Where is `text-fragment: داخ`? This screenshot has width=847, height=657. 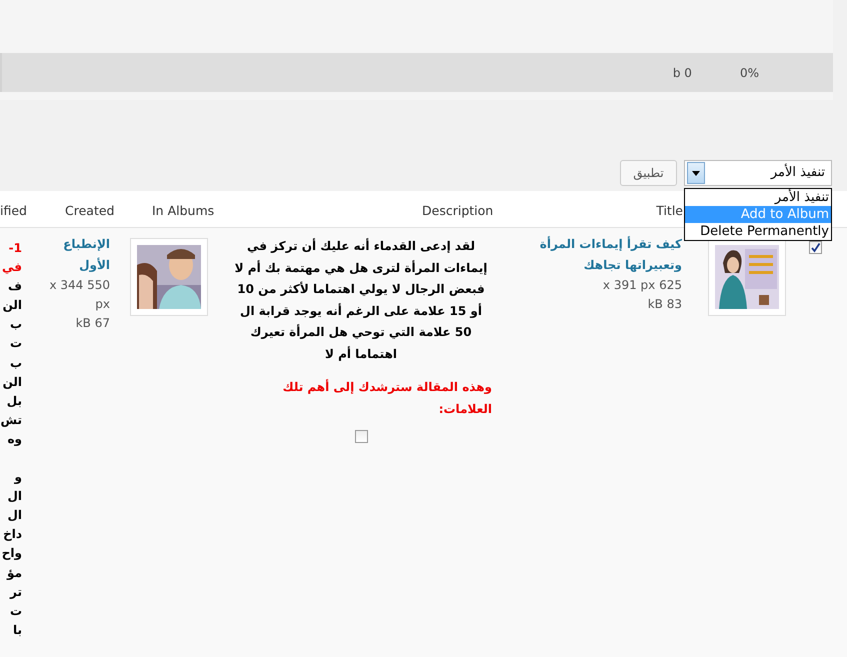
text-fragment: داخ is located at coordinates (12, 535).